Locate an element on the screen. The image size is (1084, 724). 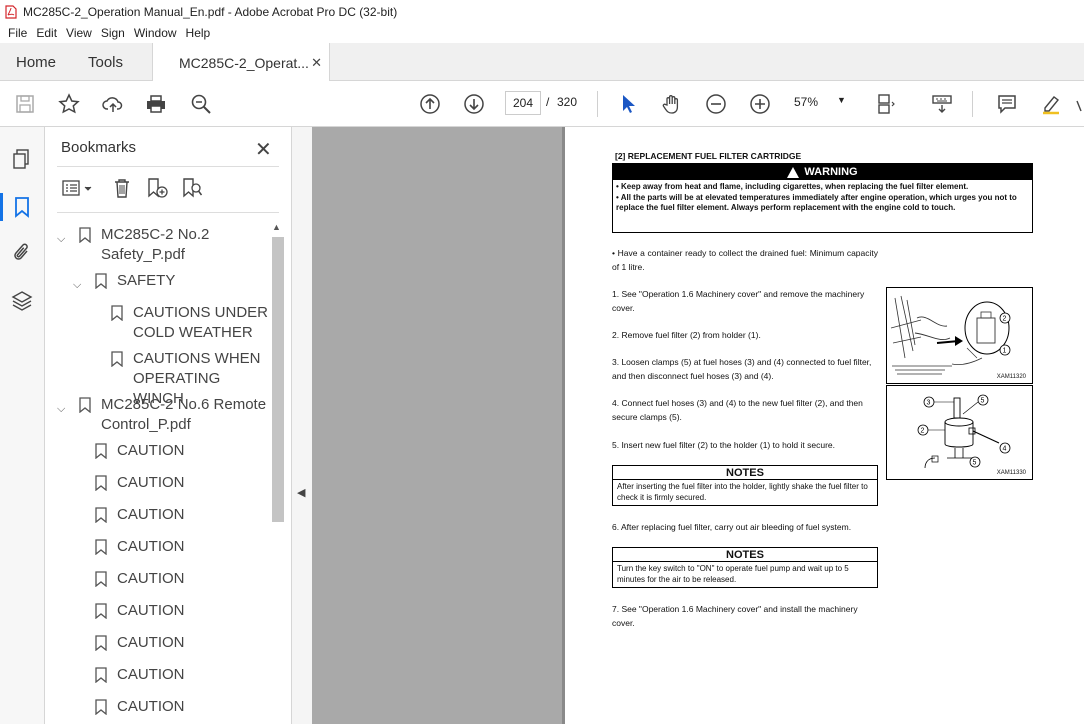
page-fit-icon is located at coordinates (886, 104).